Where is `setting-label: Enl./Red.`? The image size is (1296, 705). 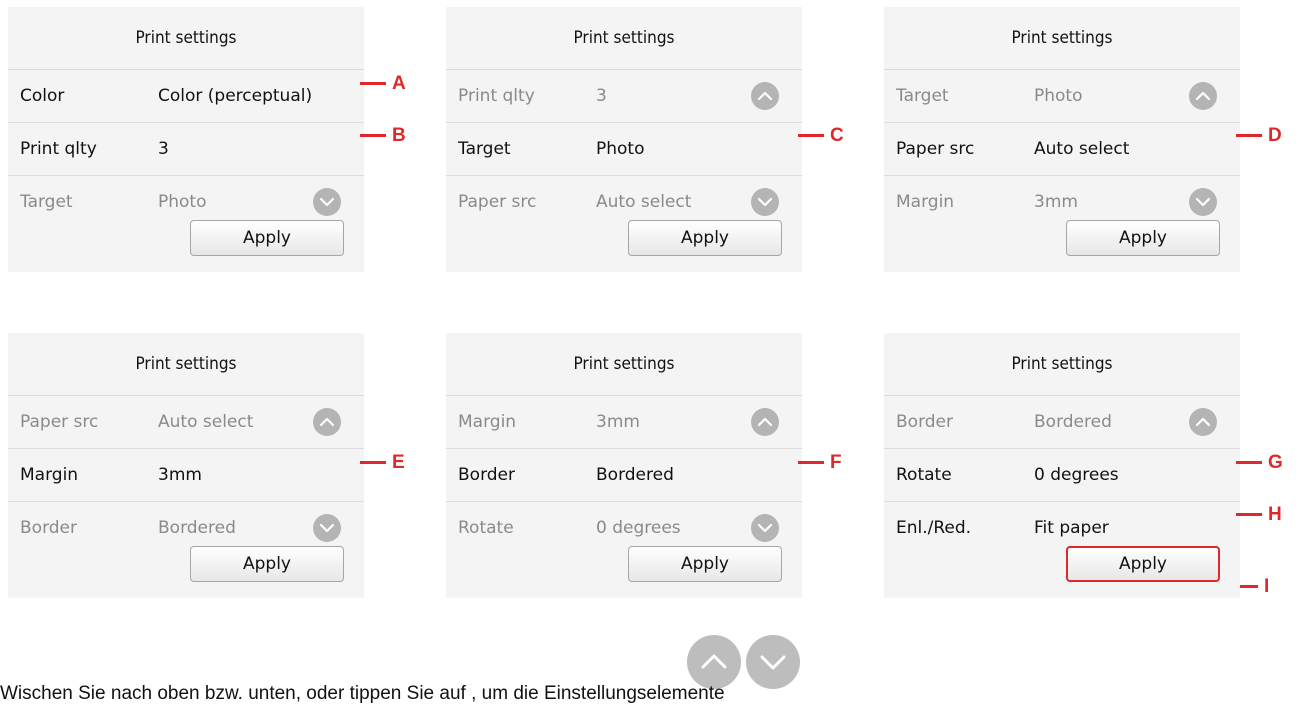
setting-label: Enl./Red. is located at coordinates (934, 528).